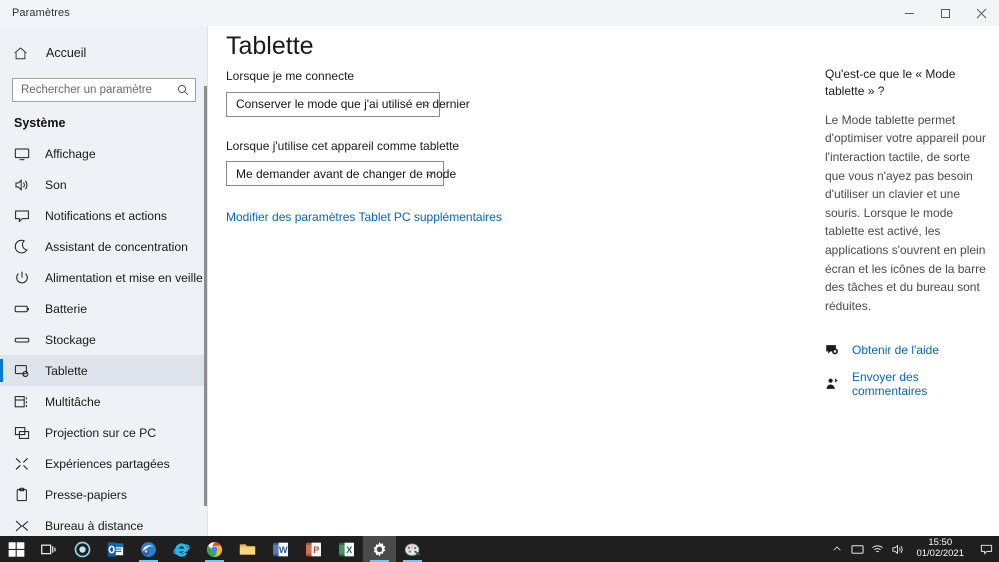 The width and height of the screenshot is (999, 562). I want to click on clock: 15:50 01/02/2021, so click(940, 549).